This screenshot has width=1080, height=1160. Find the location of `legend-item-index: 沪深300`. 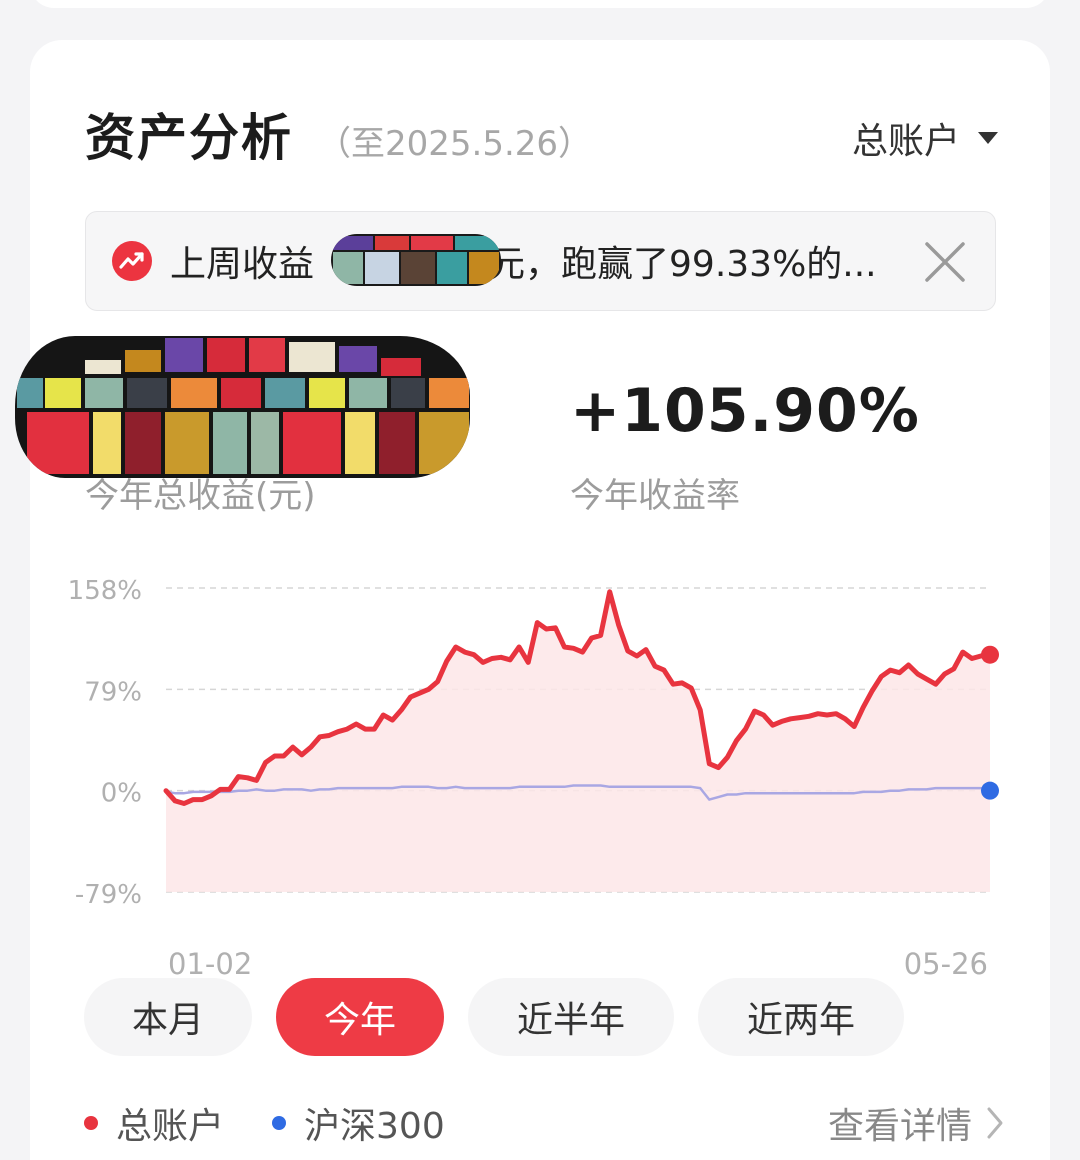

legend-item-index: 沪深300 is located at coordinates (358, 1123).